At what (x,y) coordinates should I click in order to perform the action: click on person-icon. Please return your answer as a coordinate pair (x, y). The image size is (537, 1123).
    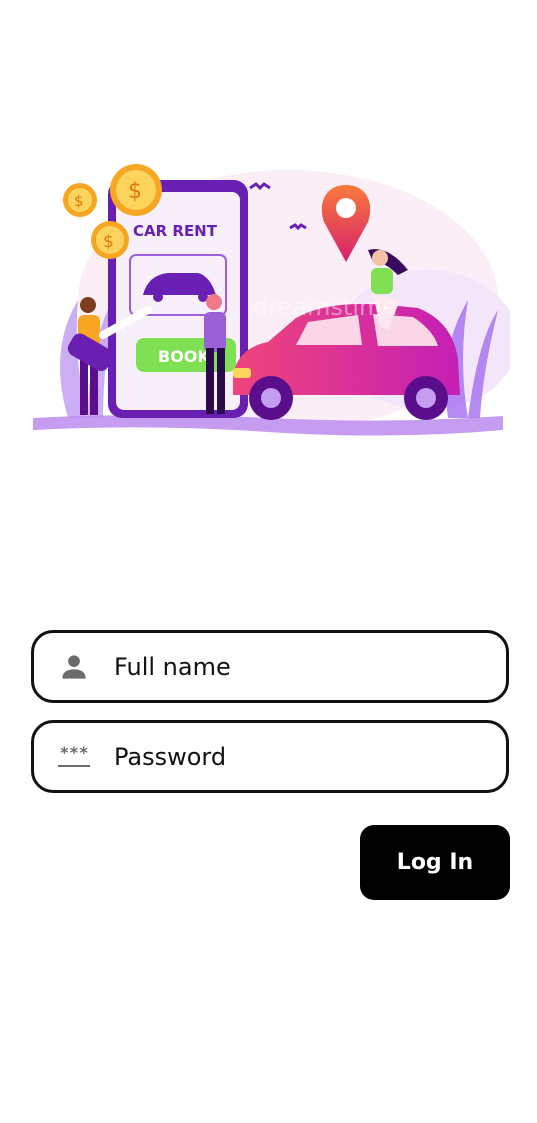
    Looking at the image, I should click on (74, 667).